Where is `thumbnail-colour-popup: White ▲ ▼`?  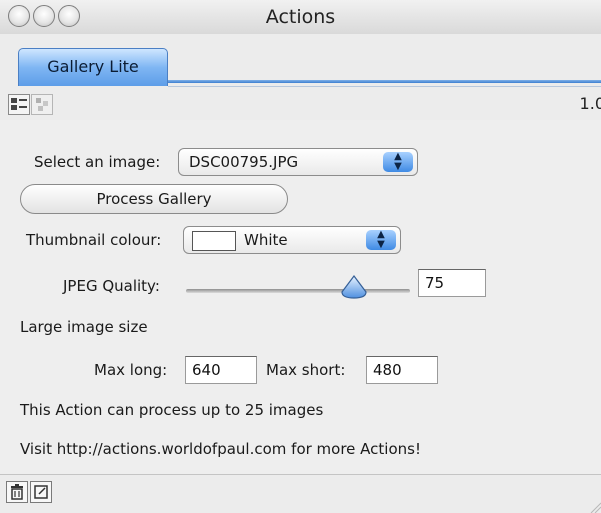
thumbnail-colour-popup: White ▲ ▼ is located at coordinates (292, 240).